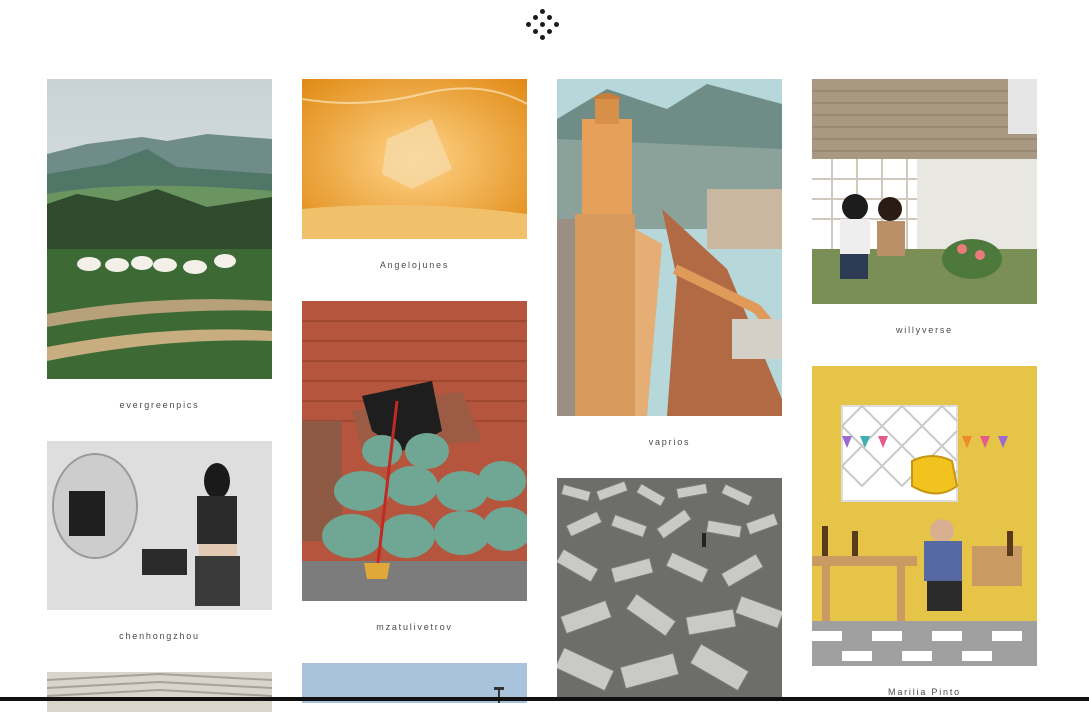 The height and width of the screenshot is (728, 1089). I want to click on photo-card: mzatulivetrov, so click(414, 482).